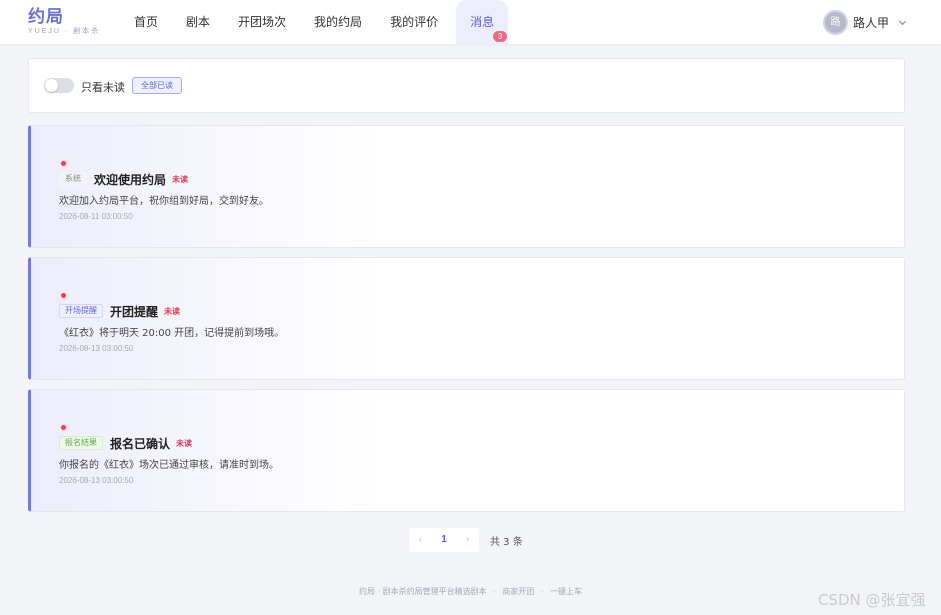 This screenshot has height=615, width=941. I want to click on message-header: 开场提醒 开团提醒 未读, so click(119, 311).